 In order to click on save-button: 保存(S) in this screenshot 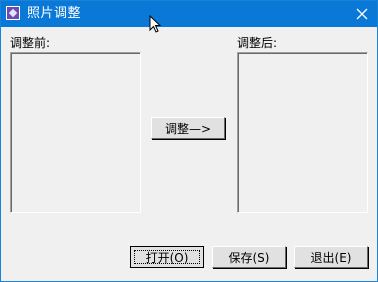, I will do `click(249, 257)`.